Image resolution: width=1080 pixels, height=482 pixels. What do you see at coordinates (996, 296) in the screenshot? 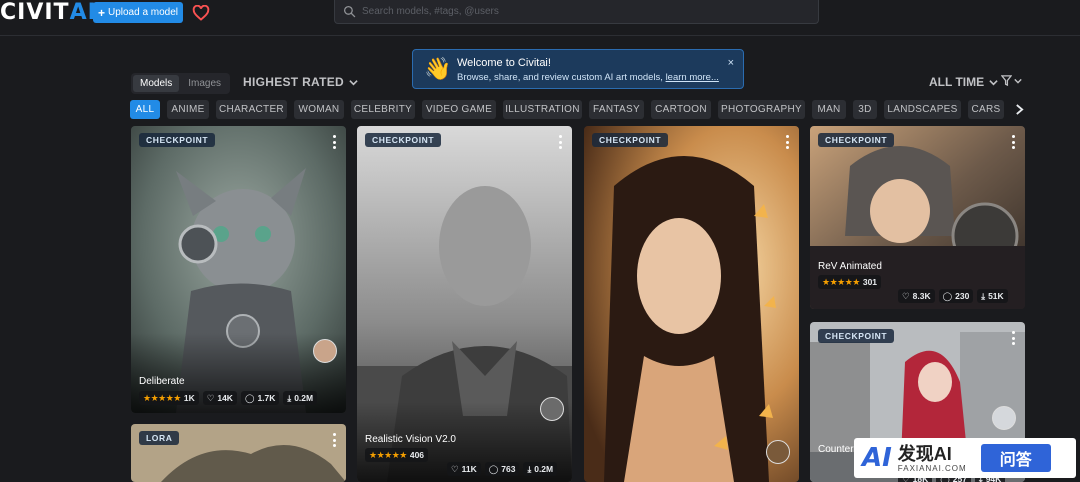
I see `download-count: 51K` at bounding box center [996, 296].